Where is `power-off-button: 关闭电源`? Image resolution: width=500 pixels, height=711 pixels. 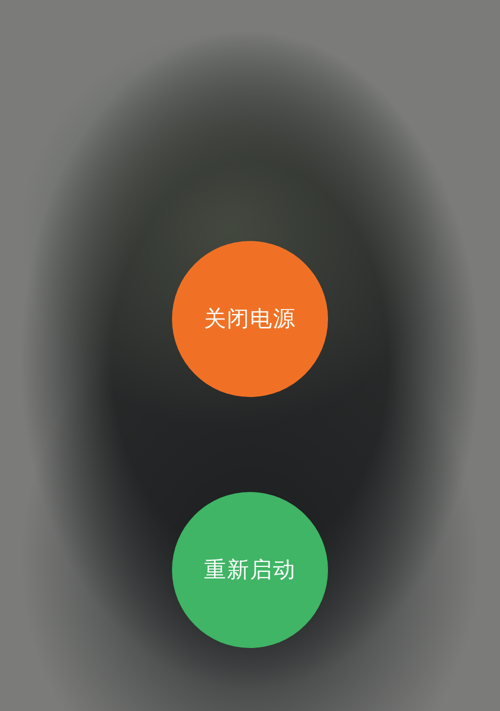 power-off-button: 关闭电源 is located at coordinates (250, 319).